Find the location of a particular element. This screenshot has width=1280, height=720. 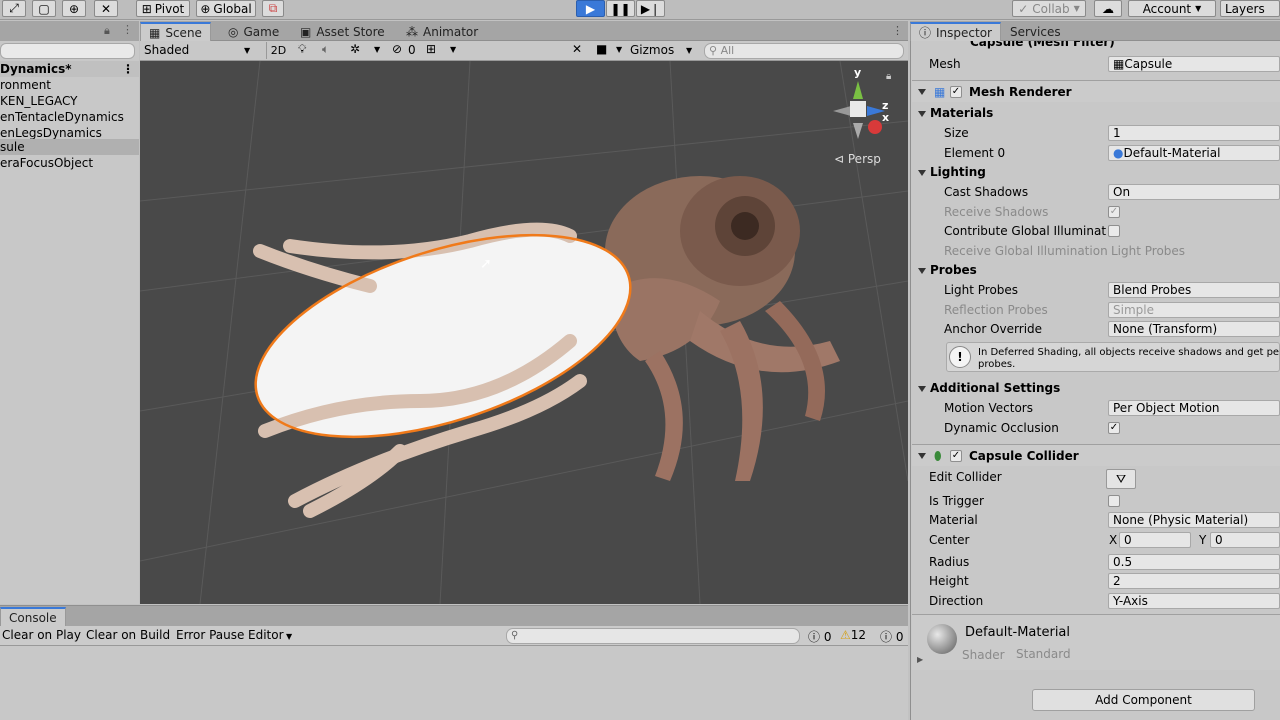

error-filter: ⓘ 0 is located at coordinates (891, 636).